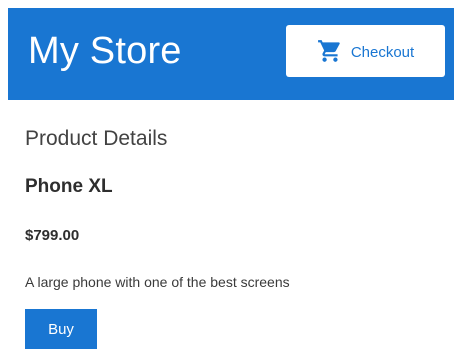 This screenshot has height=363, width=454. Describe the element at coordinates (105, 51) in the screenshot. I see `store-title: My Store` at that location.